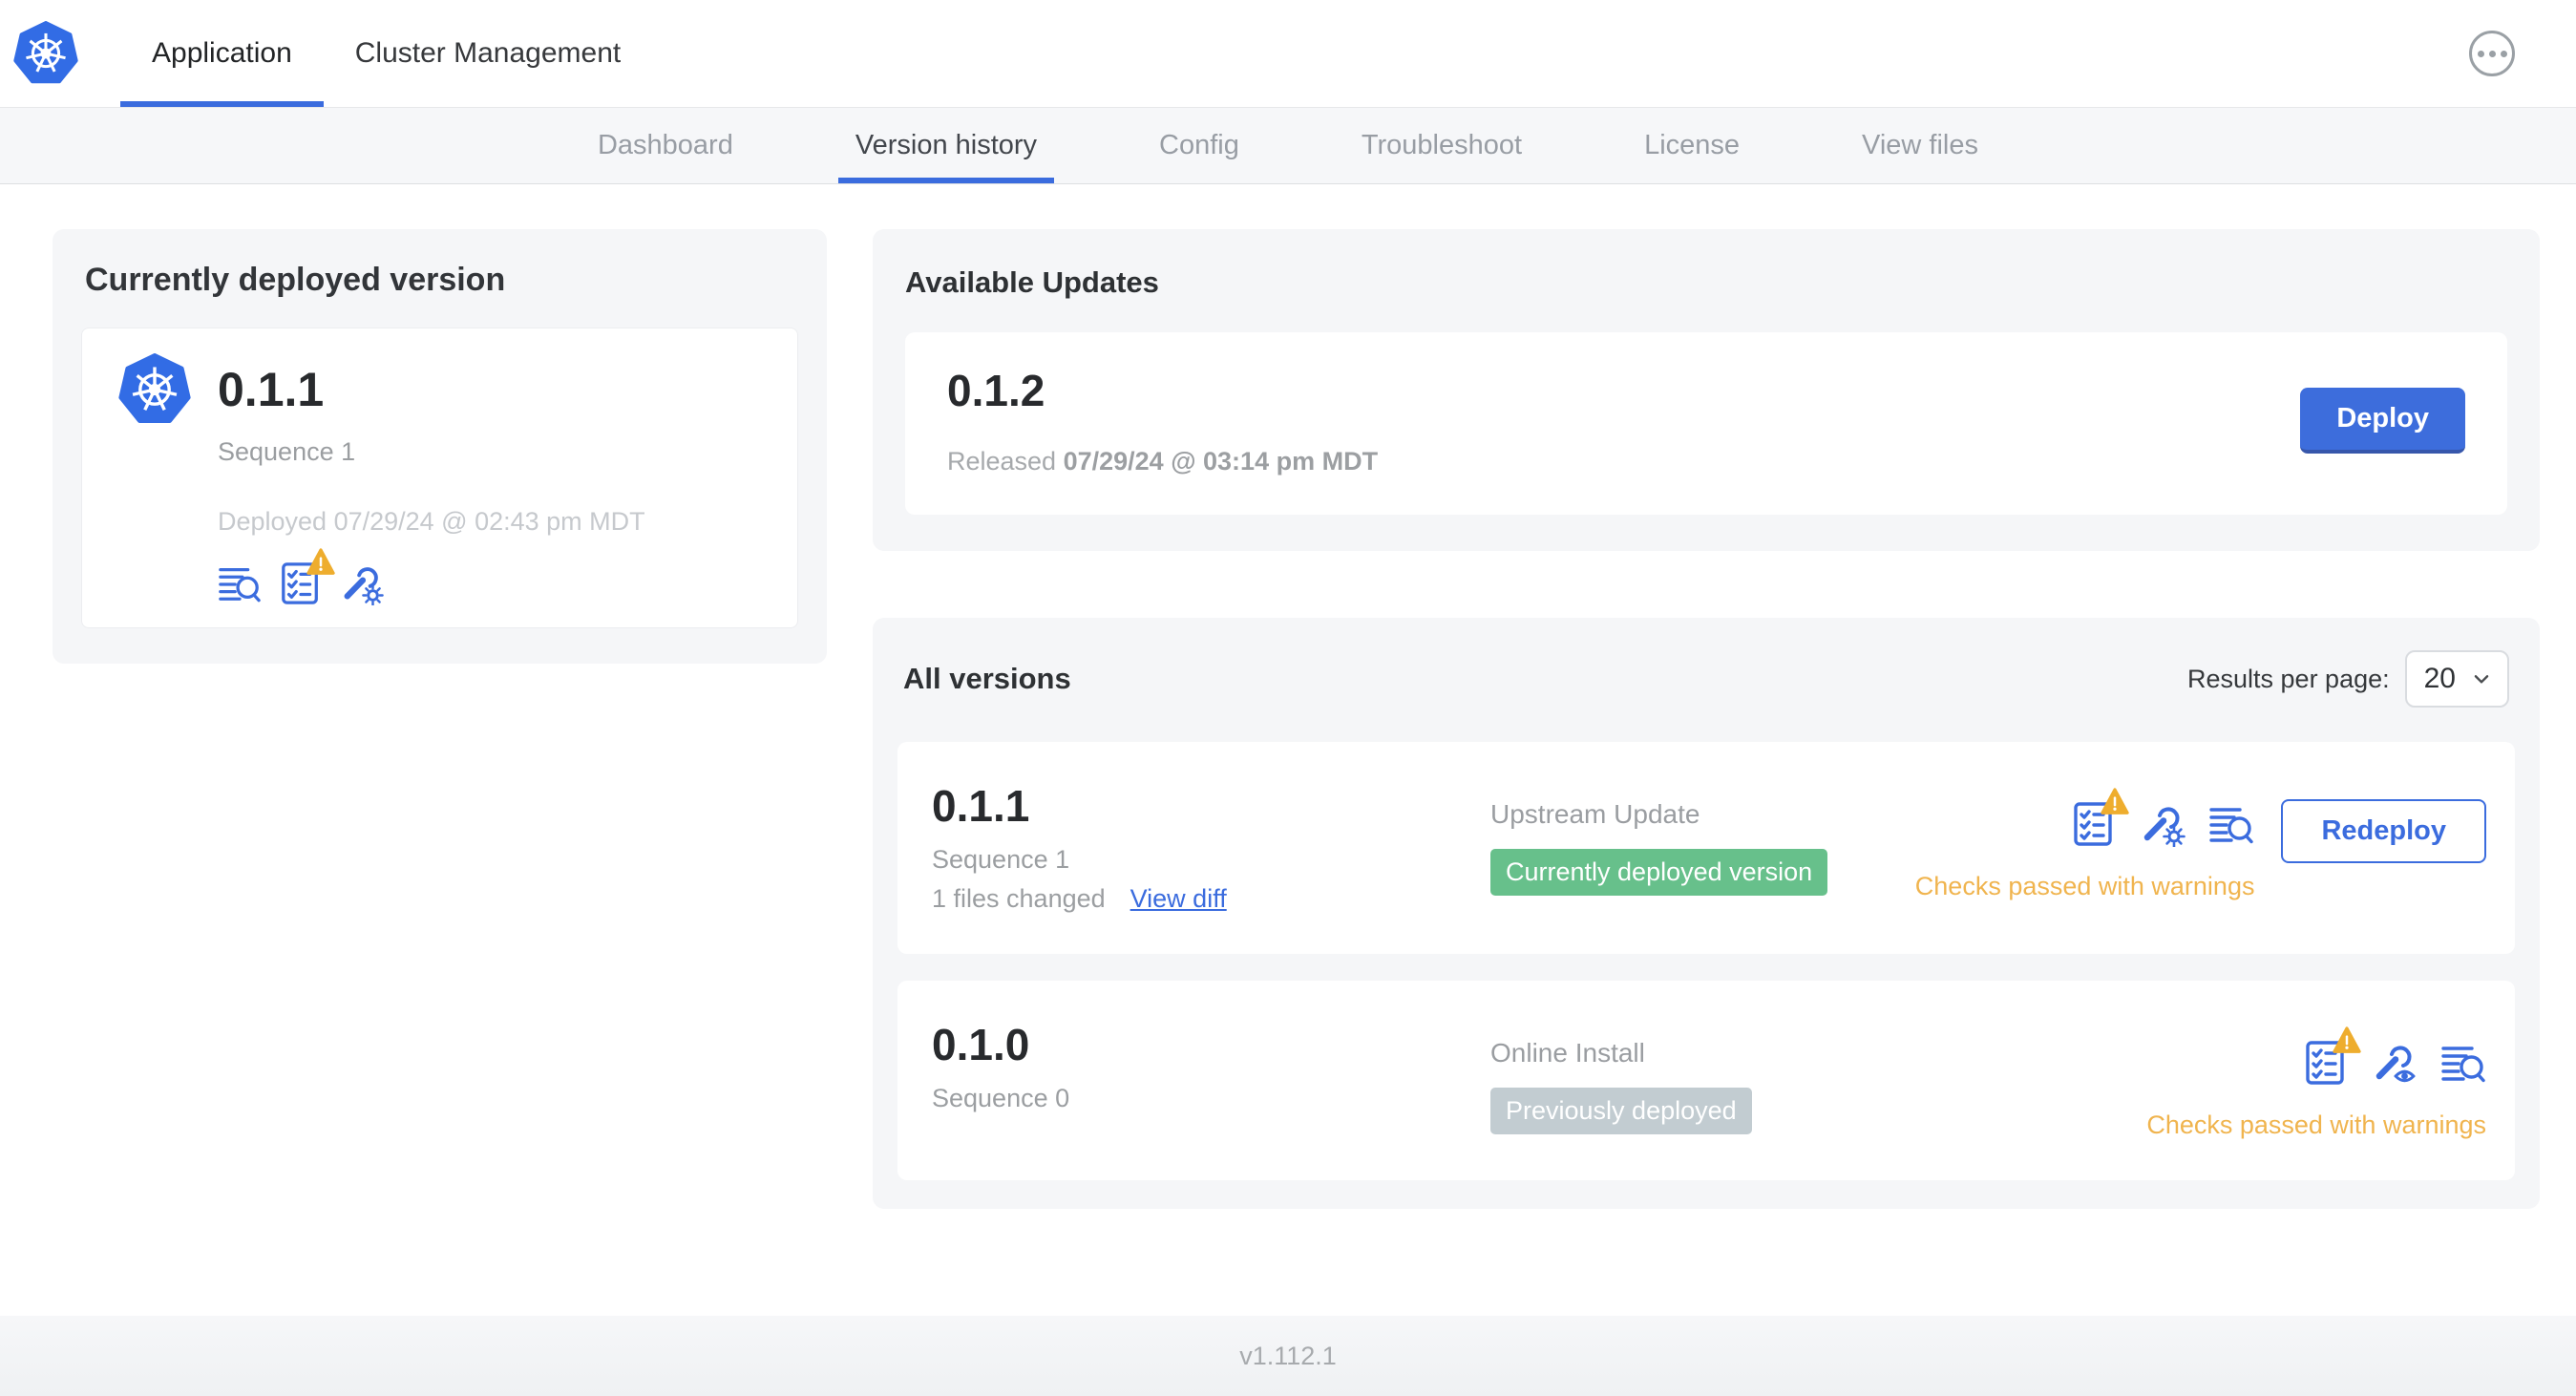 This screenshot has width=2576, height=1396. Describe the element at coordinates (2481, 678) in the screenshot. I see `chevron-down-icon` at that location.